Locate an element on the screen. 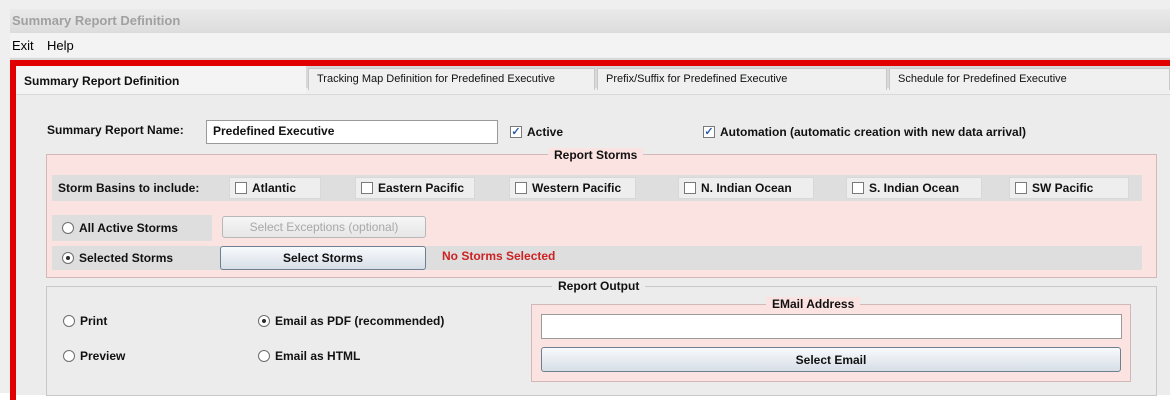  active-checkbox: ✓ Active is located at coordinates (536, 132).